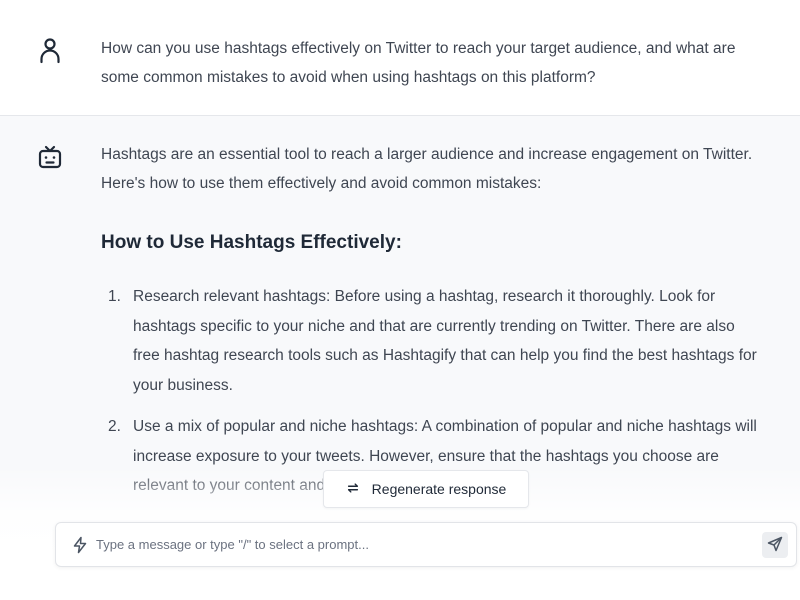 The height and width of the screenshot is (600, 800). What do you see at coordinates (439, 489) in the screenshot?
I see `regenerate-label: Regenerate response` at bounding box center [439, 489].